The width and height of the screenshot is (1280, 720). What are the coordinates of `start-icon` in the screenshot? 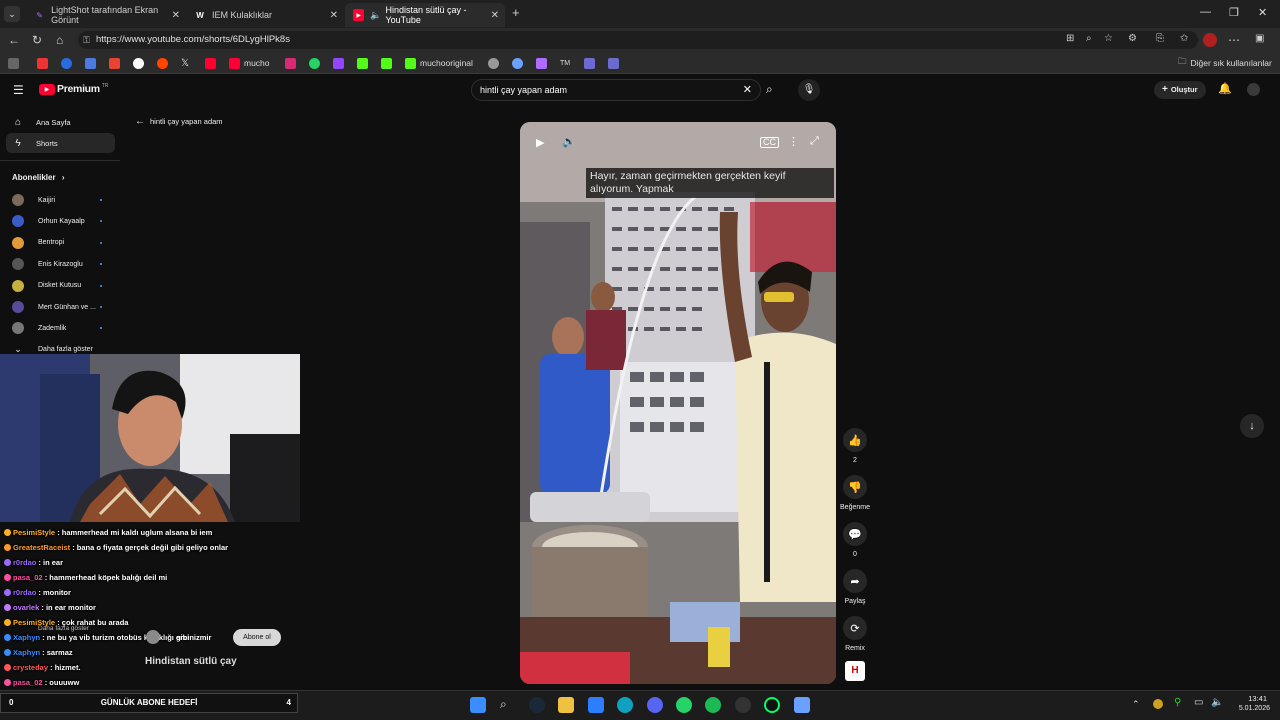 It's located at (478, 705).